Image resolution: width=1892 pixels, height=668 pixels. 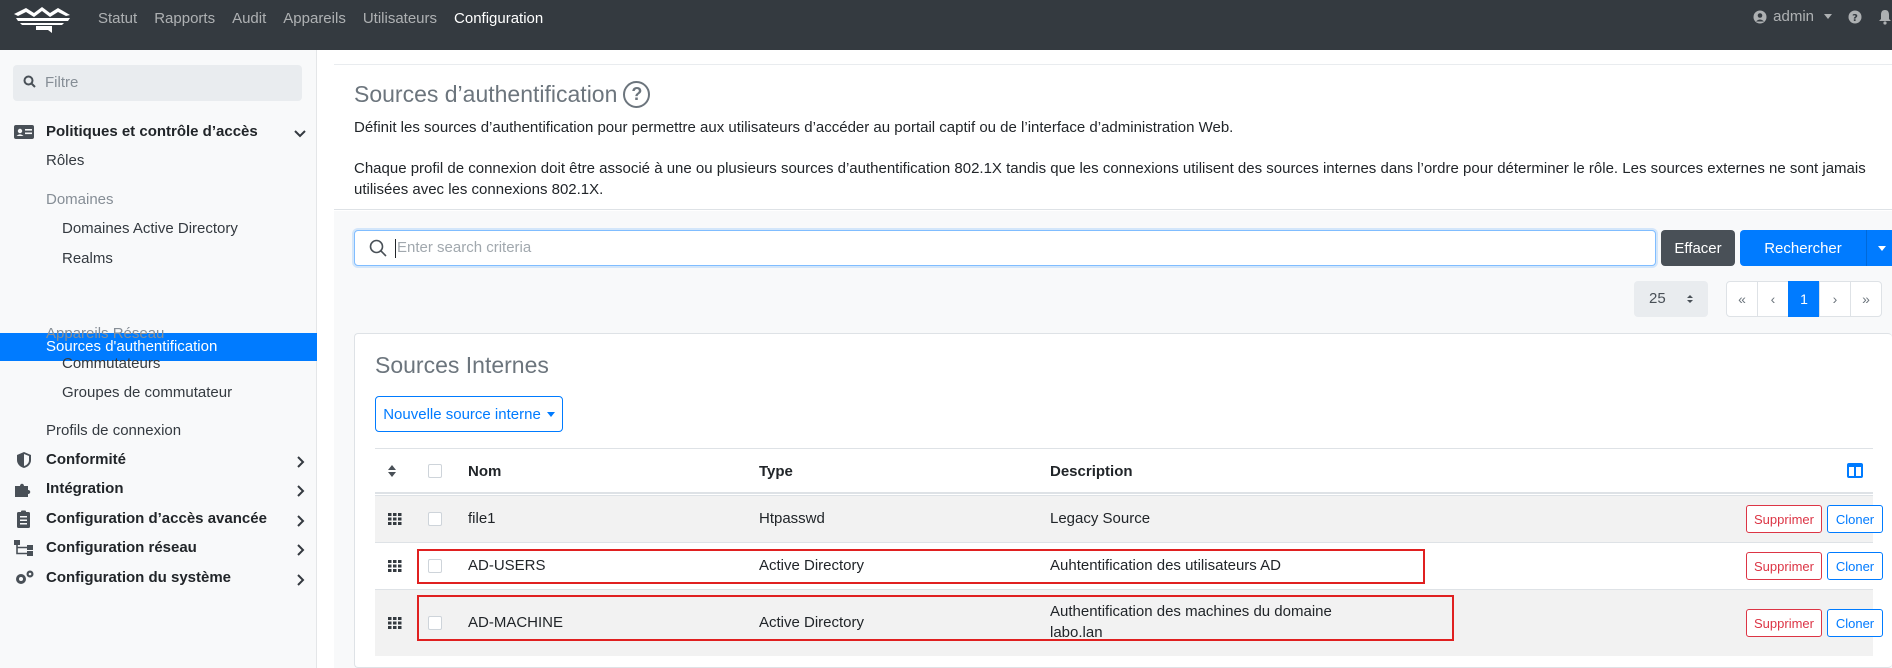 I want to click on columns-icon, so click(x=1855, y=470).